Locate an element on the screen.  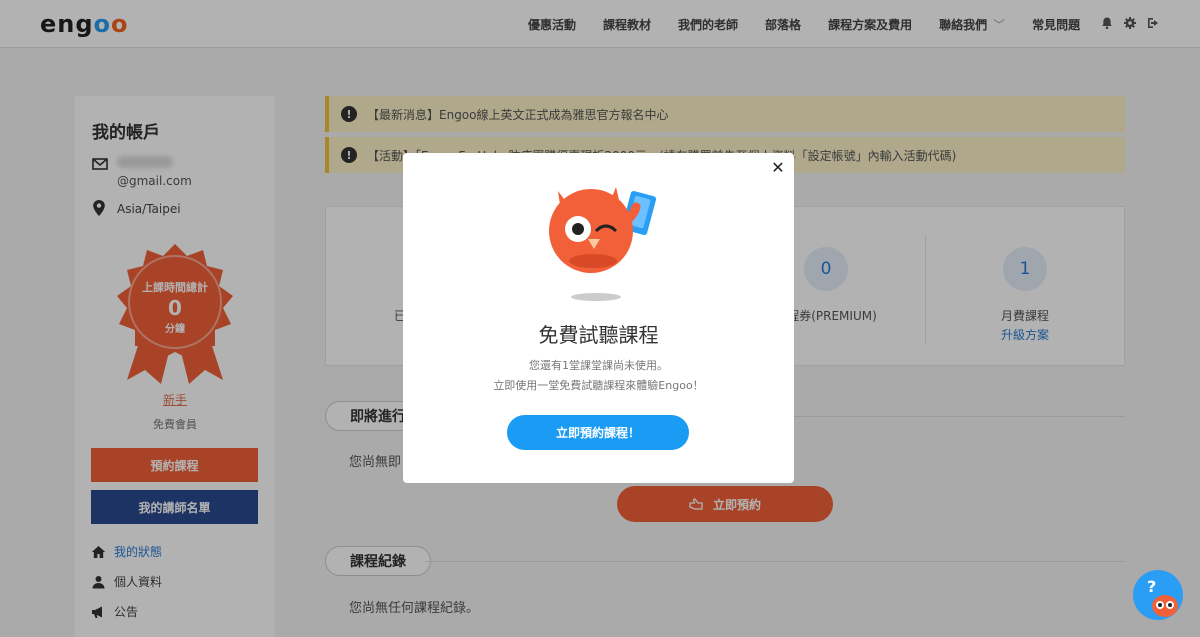
modal-message-1: 您還有1堂課堂課尚未使用。 is located at coordinates (598, 365).